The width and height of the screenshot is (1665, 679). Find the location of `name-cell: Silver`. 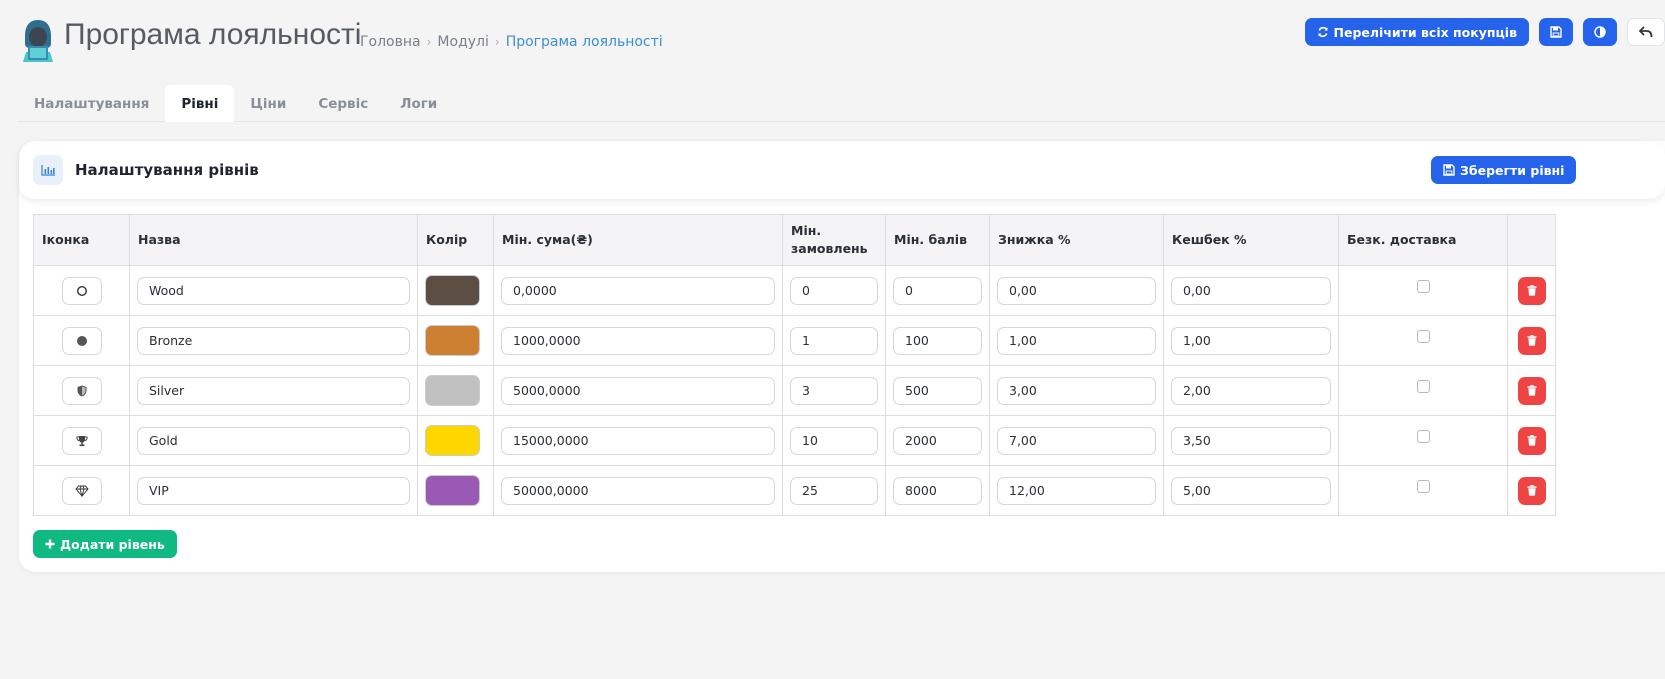

name-cell: Silver is located at coordinates (273, 390).